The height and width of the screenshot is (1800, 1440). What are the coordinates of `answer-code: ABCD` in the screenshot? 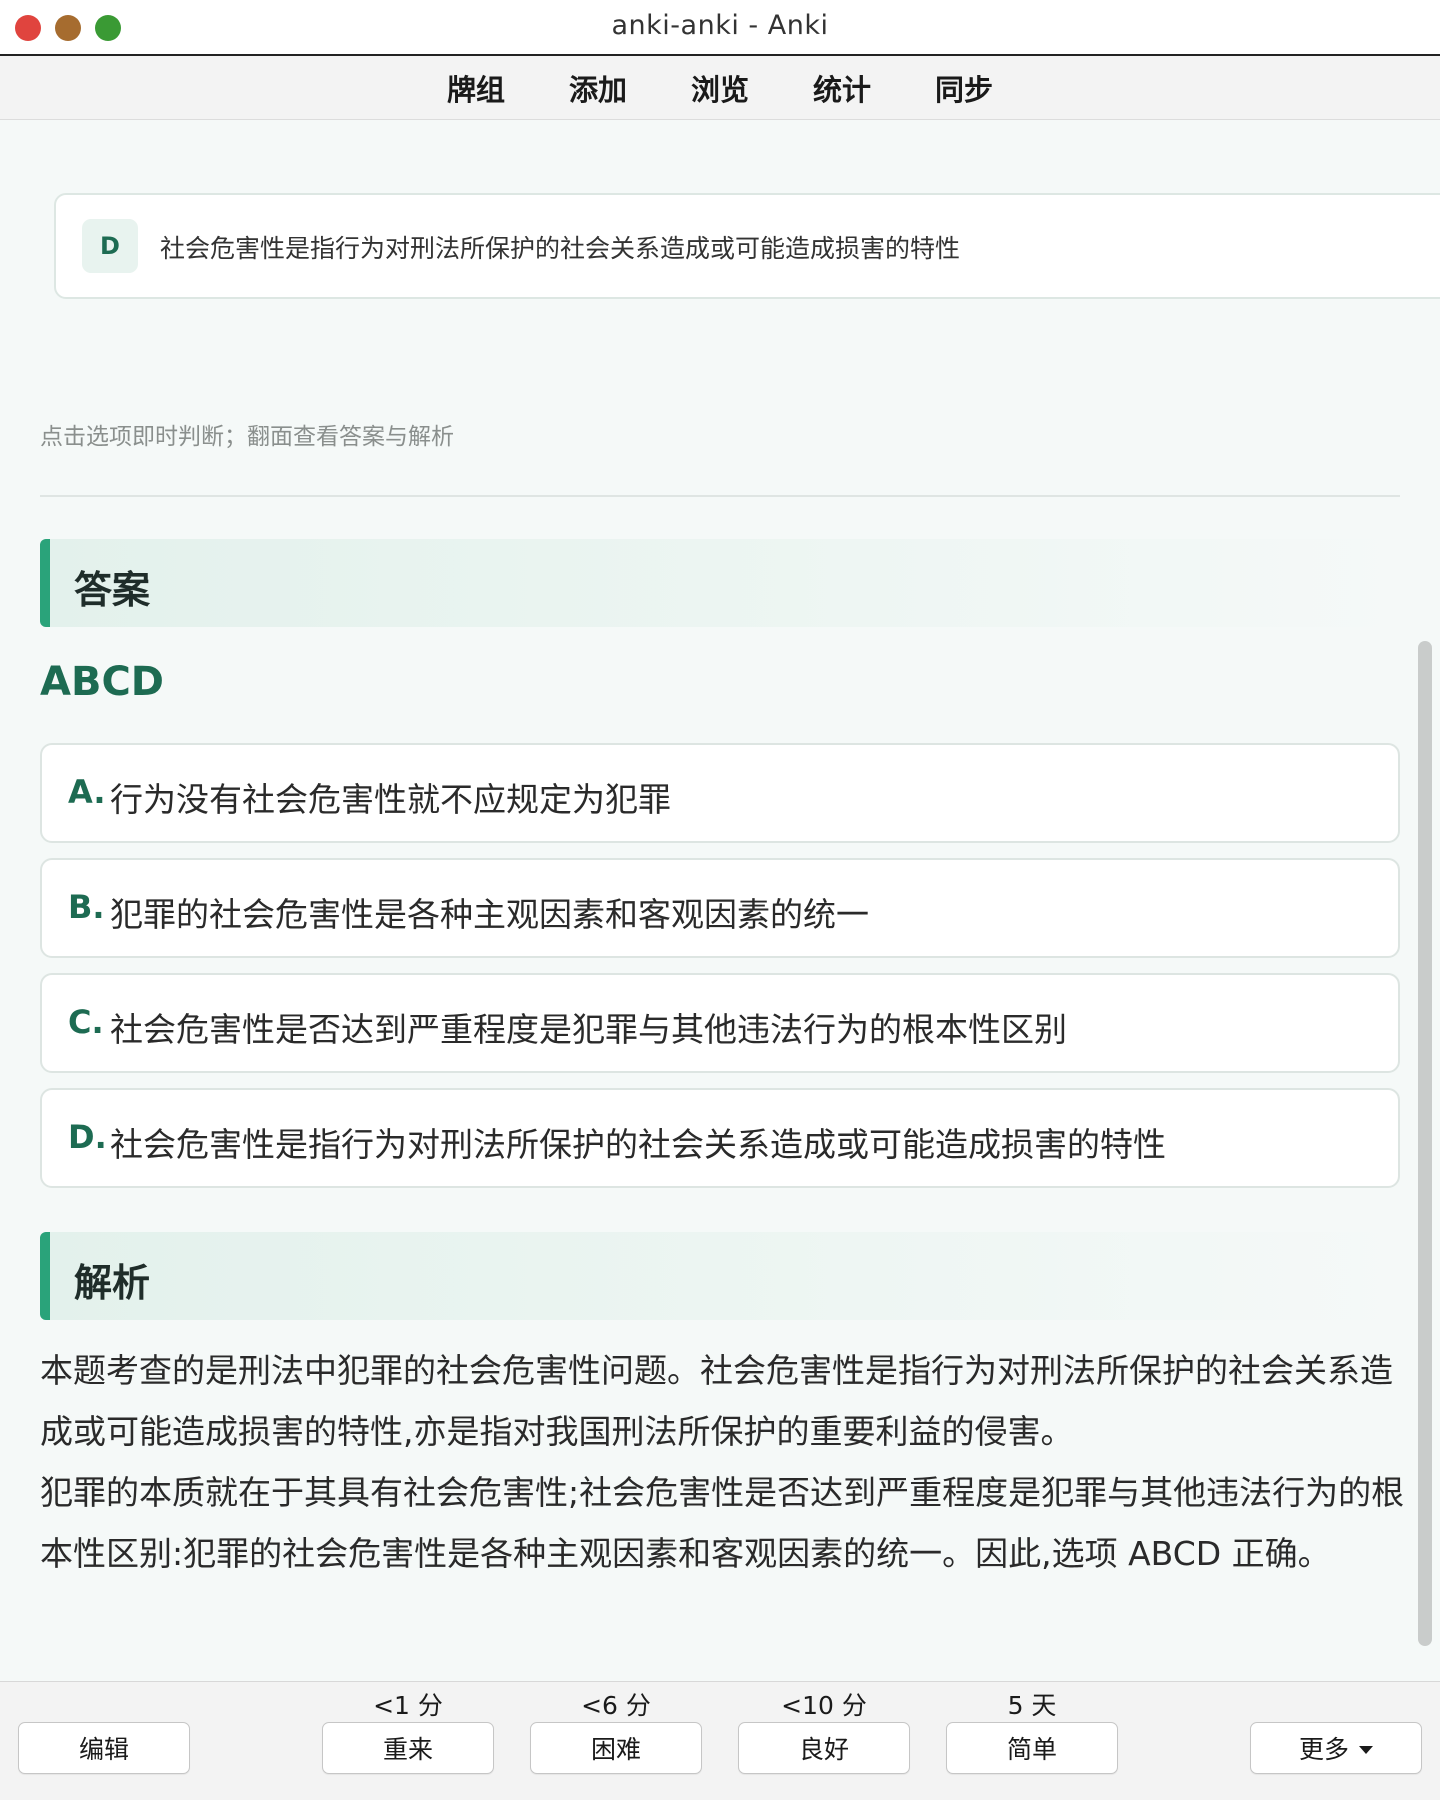 It's located at (102, 682).